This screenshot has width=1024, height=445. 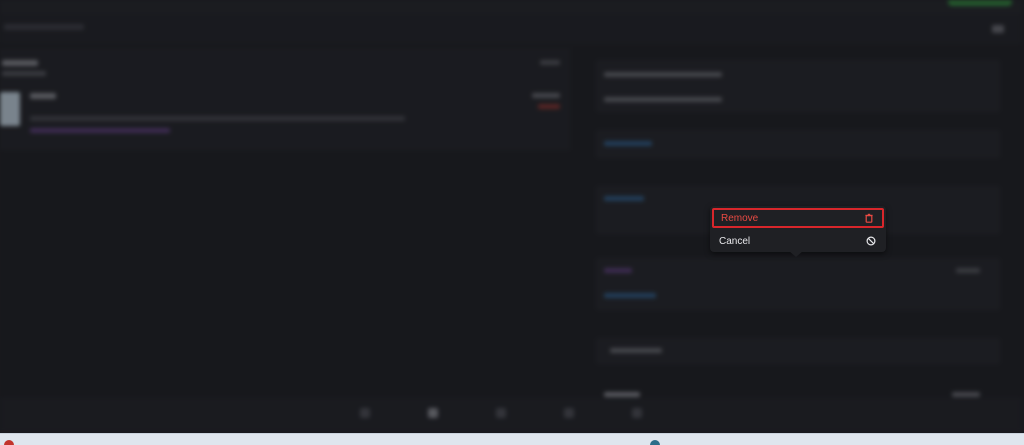 I want to click on product-price-placeholder, so click(x=546, y=95).